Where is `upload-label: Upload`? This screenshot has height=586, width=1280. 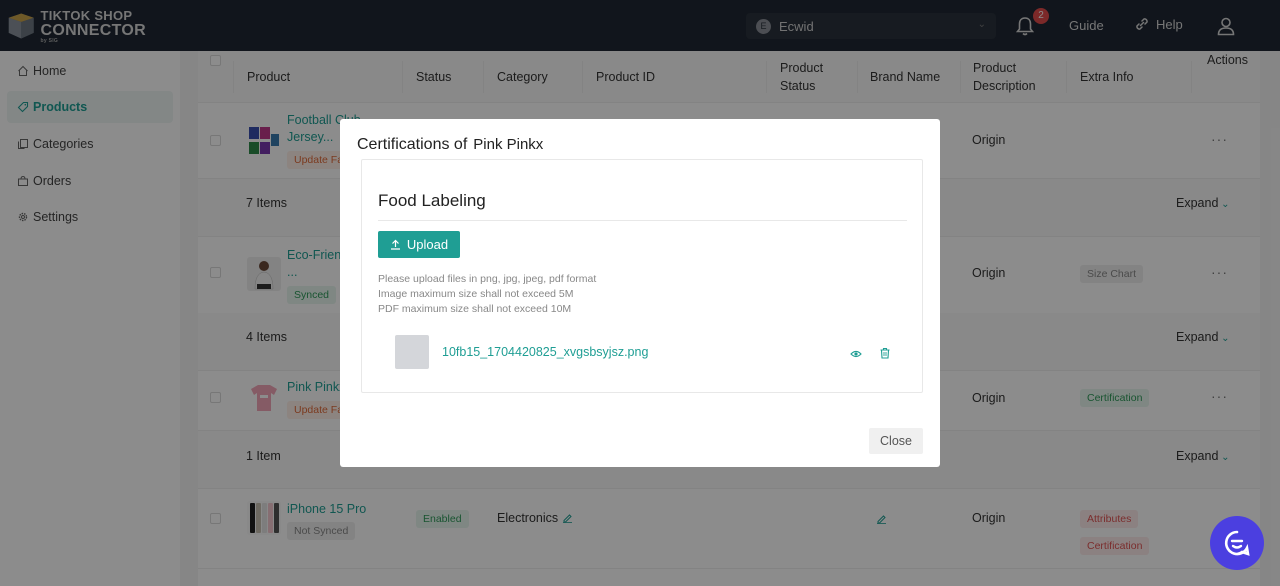
upload-label: Upload is located at coordinates (427, 244).